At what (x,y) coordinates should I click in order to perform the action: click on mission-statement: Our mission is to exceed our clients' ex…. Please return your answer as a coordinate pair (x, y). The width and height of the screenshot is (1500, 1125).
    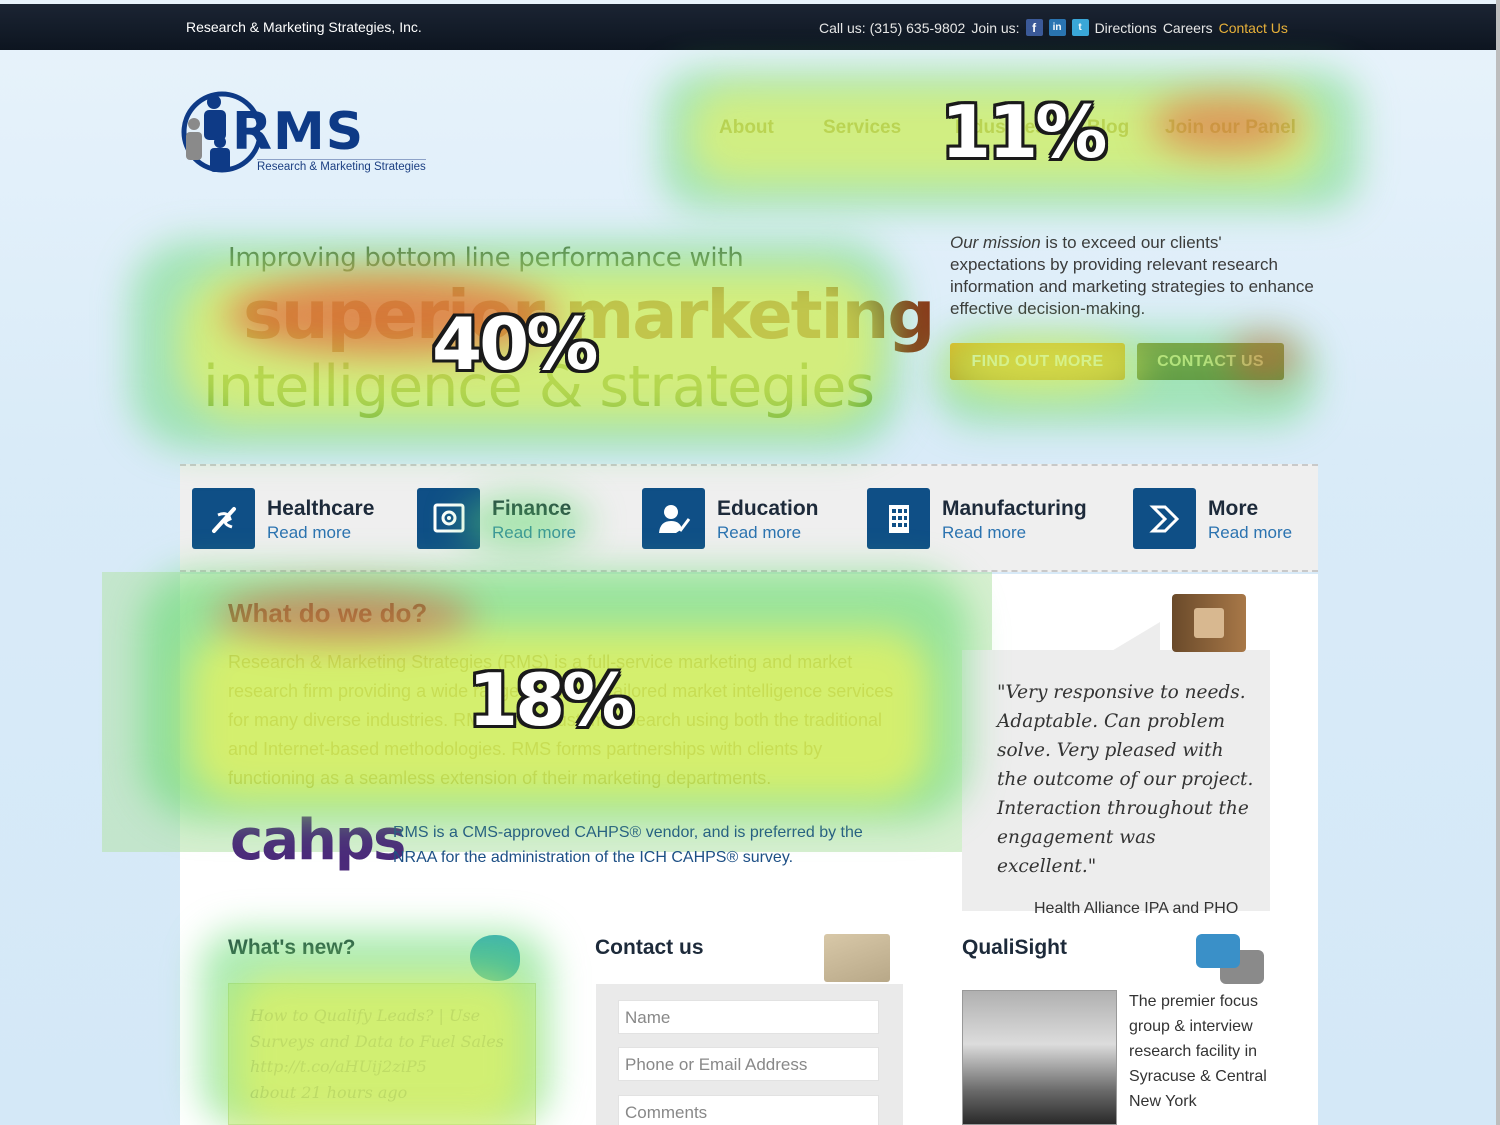
    Looking at the image, I should click on (1132, 276).